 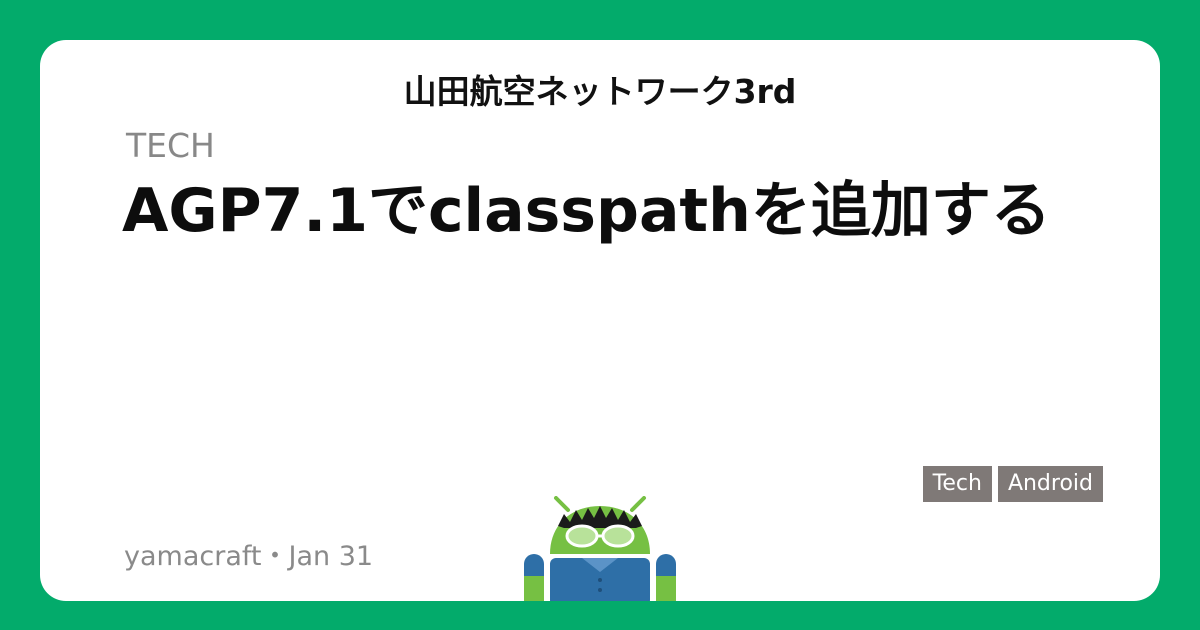 What do you see at coordinates (170, 145) in the screenshot?
I see `post-category: TECH` at bounding box center [170, 145].